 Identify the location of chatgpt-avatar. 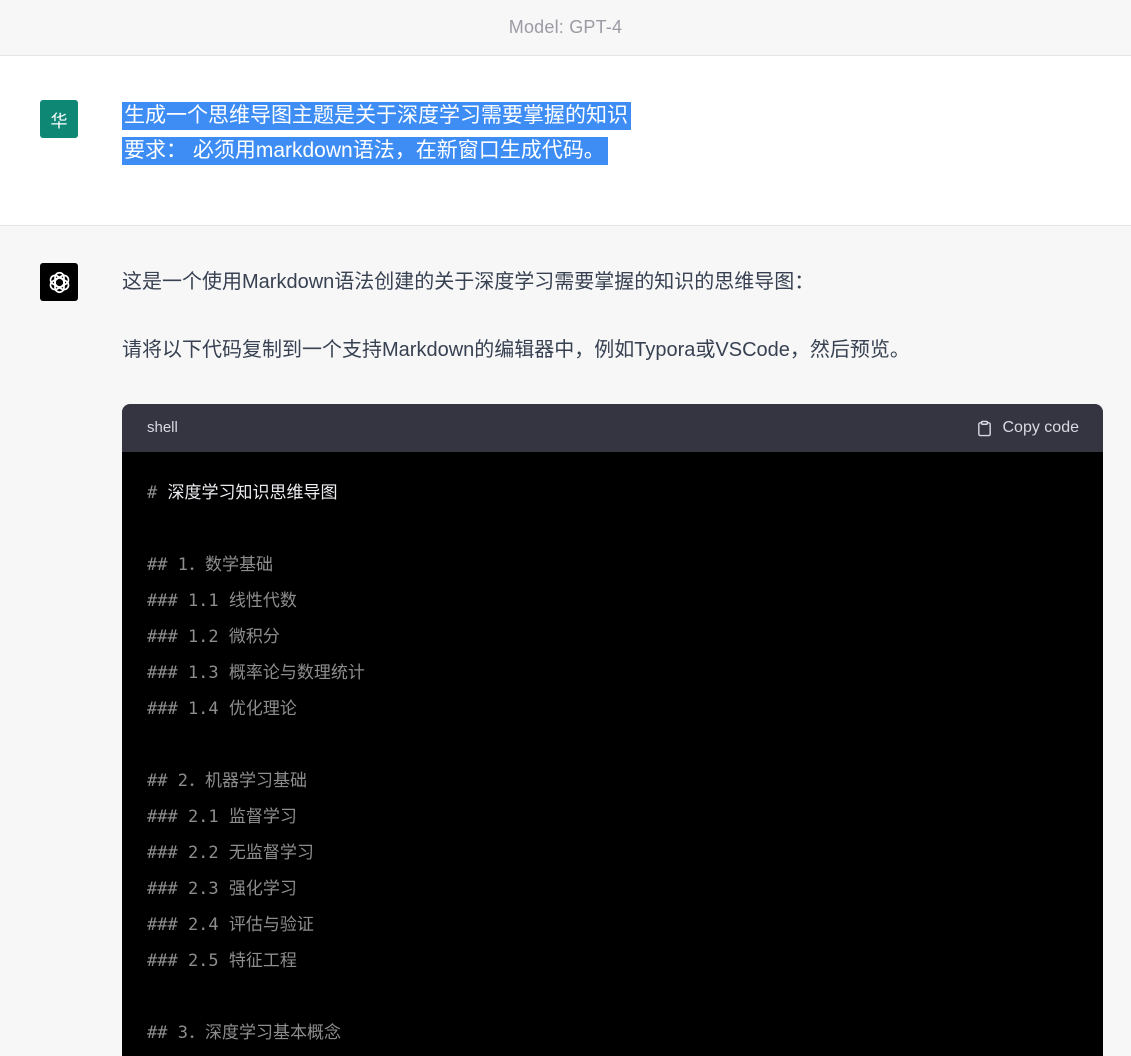
(59, 282).